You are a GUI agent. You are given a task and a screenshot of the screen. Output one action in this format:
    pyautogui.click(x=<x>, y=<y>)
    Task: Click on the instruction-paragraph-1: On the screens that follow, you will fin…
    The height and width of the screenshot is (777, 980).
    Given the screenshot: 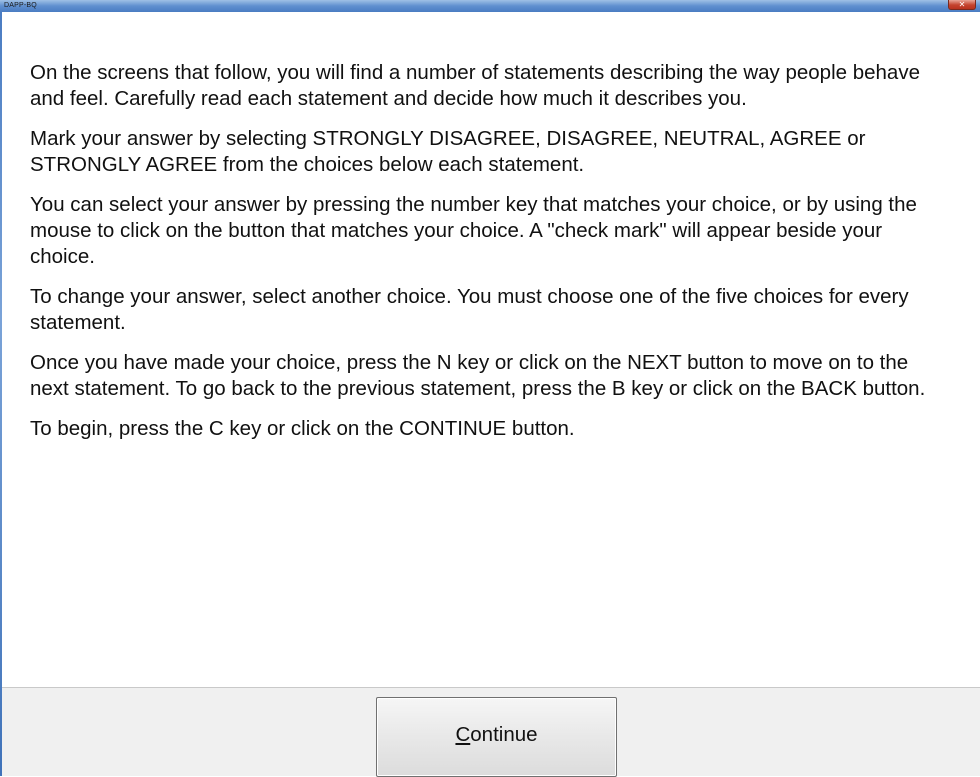 What is the action you would take?
    pyautogui.click(x=475, y=85)
    